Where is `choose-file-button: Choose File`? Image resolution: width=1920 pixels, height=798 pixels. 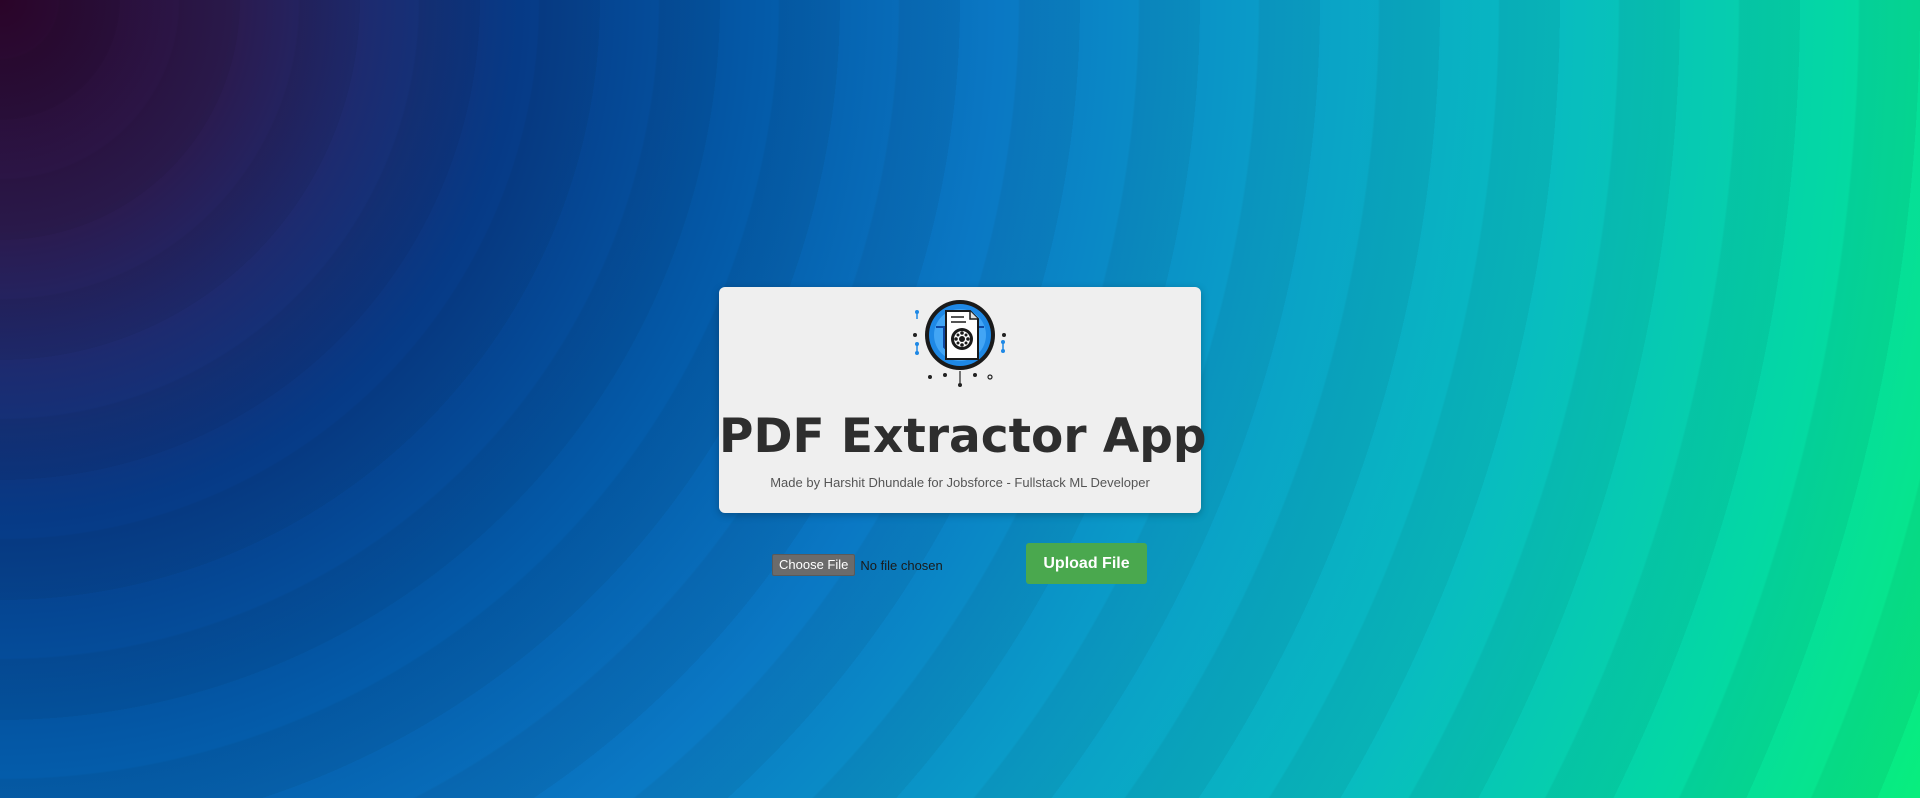
choose-file-button: Choose File is located at coordinates (814, 565).